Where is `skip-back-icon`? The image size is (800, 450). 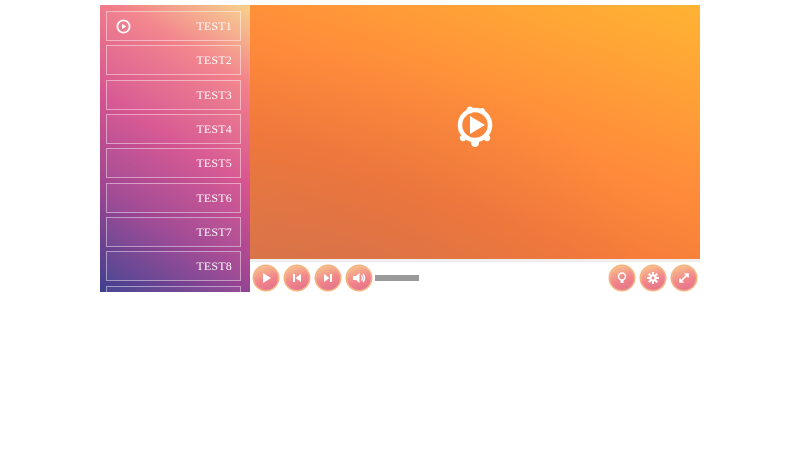
skip-back-icon is located at coordinates (297, 278).